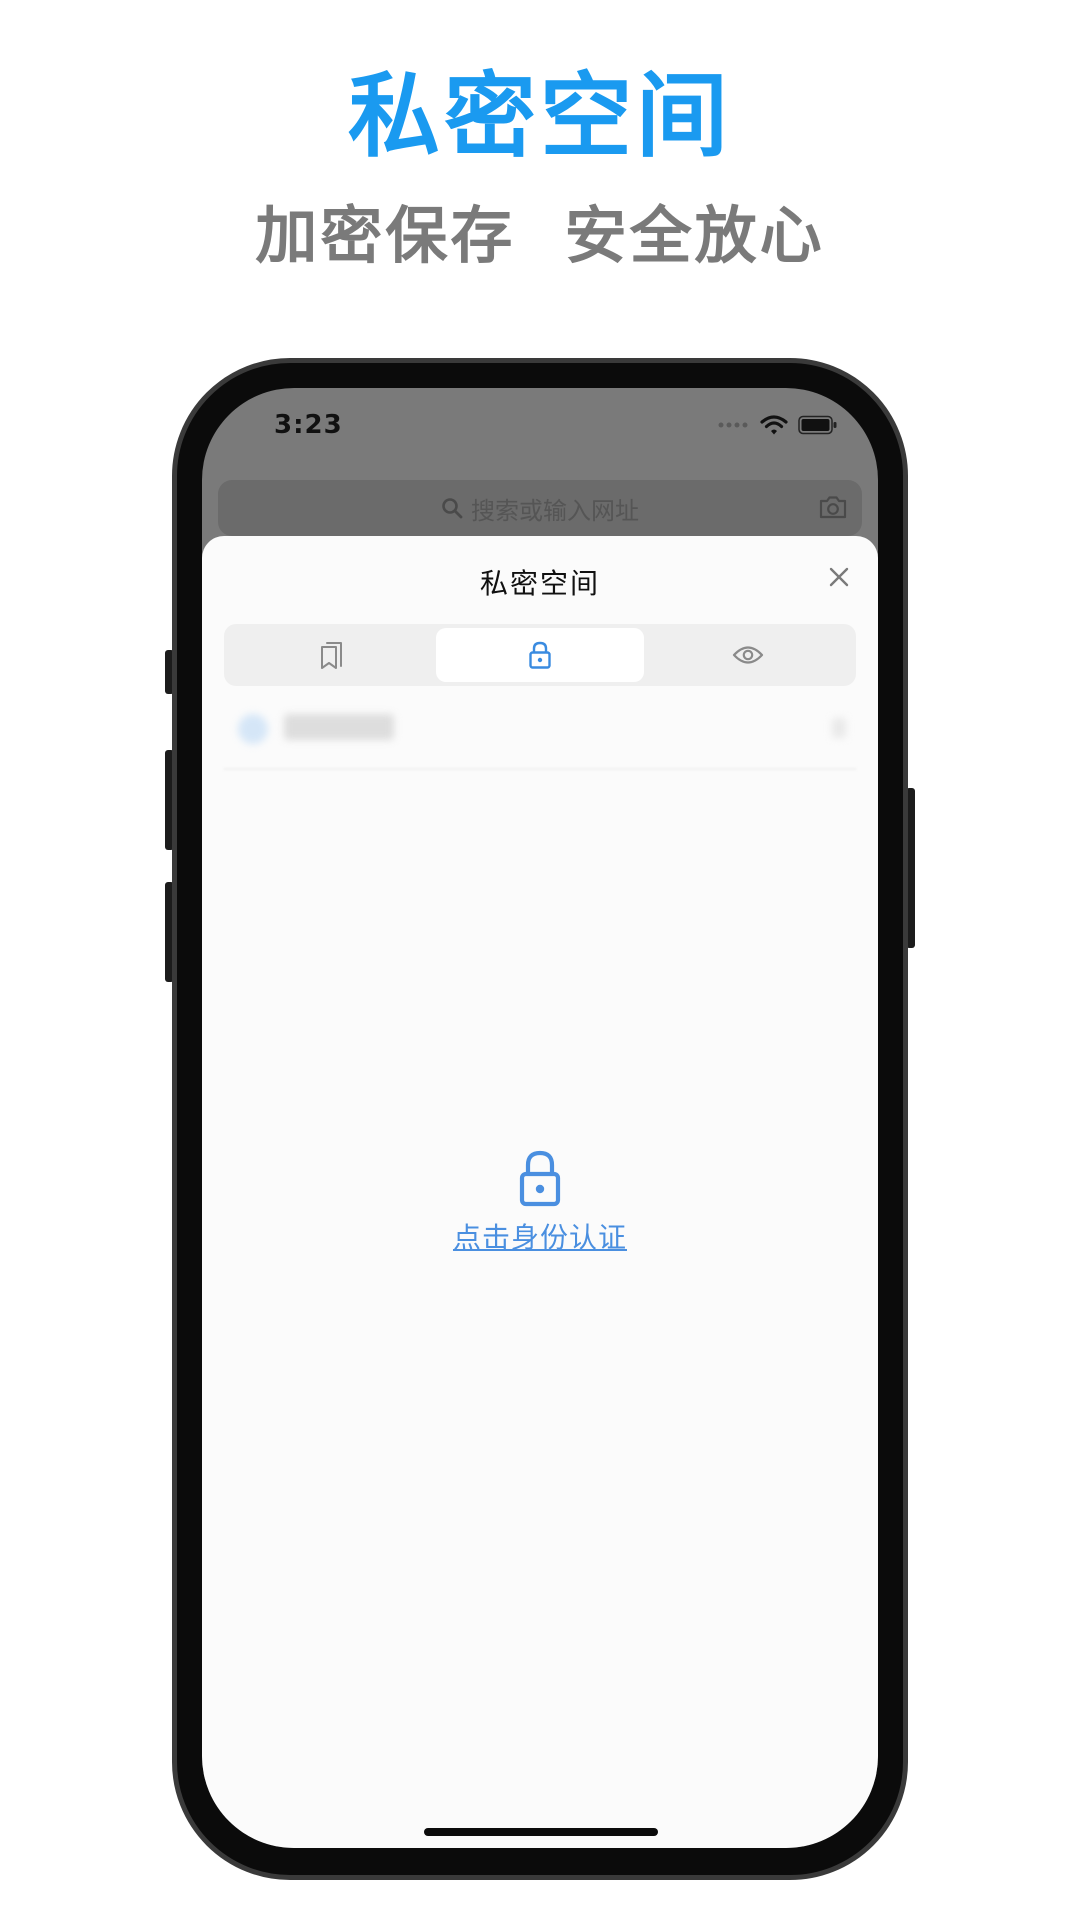 This screenshot has width=1080, height=1920. I want to click on battery-icon, so click(817, 425).